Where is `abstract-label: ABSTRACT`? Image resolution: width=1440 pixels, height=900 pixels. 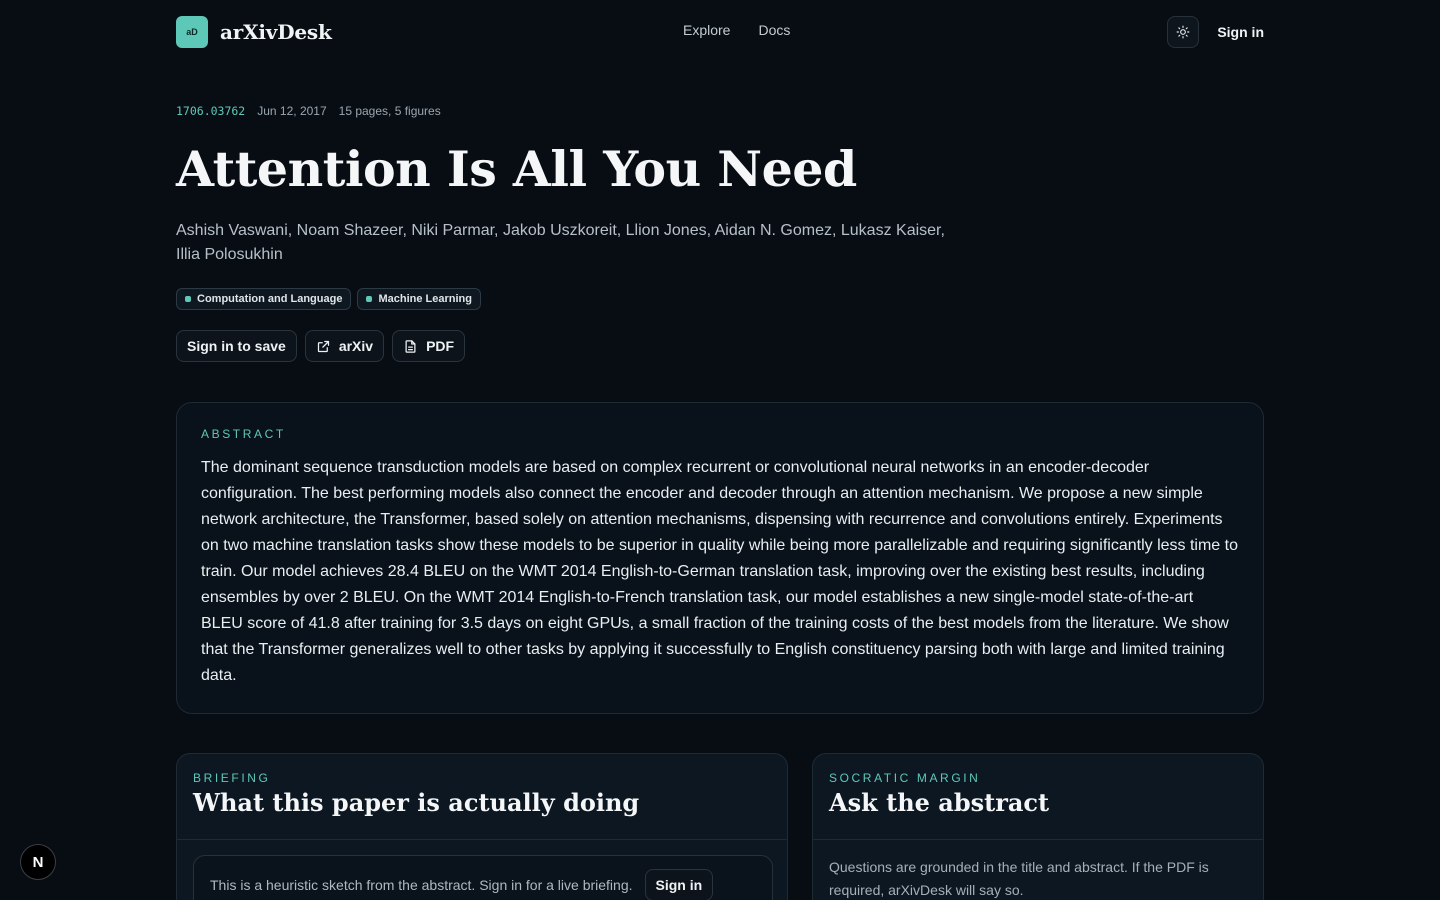 abstract-label: ABSTRACT is located at coordinates (243, 434).